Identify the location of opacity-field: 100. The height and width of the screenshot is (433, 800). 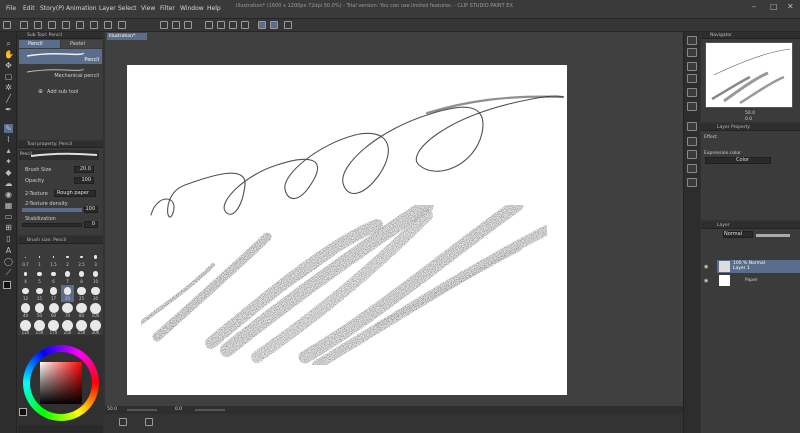
(84, 180).